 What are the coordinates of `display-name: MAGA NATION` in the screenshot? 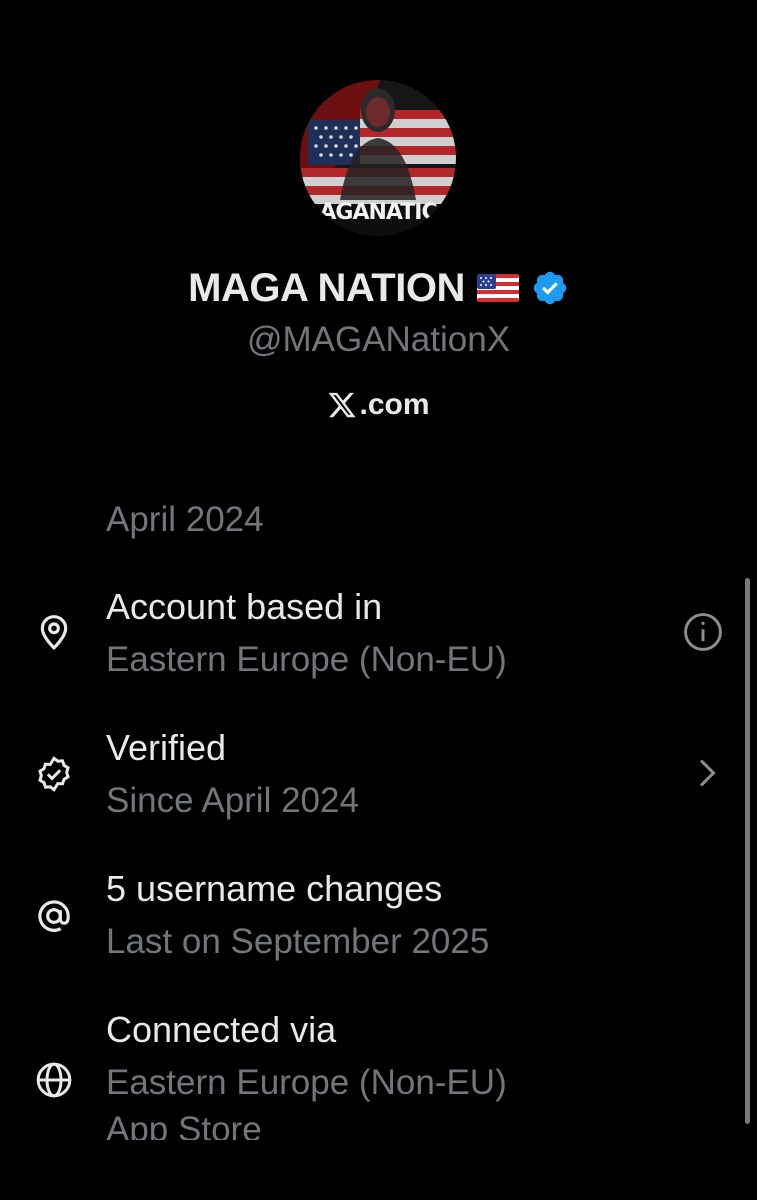 It's located at (326, 287).